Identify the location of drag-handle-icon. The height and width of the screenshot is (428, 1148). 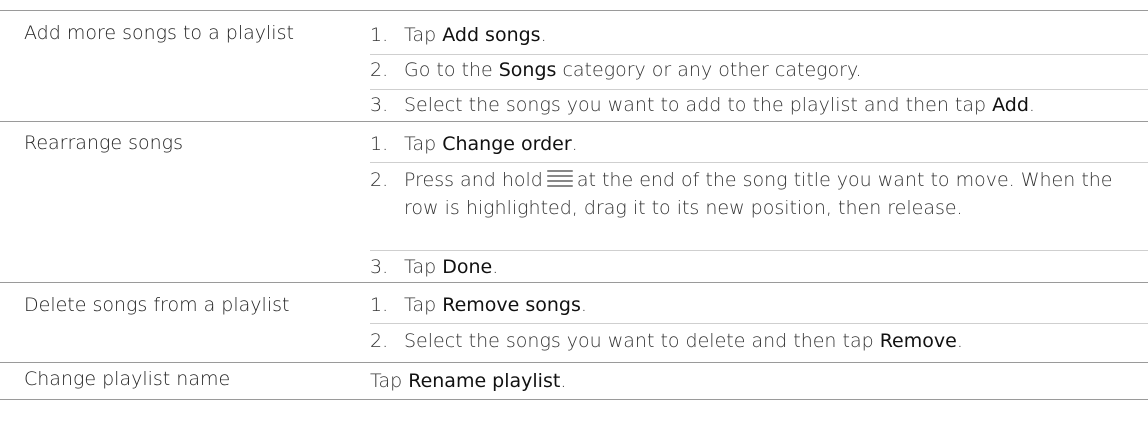
(560, 179).